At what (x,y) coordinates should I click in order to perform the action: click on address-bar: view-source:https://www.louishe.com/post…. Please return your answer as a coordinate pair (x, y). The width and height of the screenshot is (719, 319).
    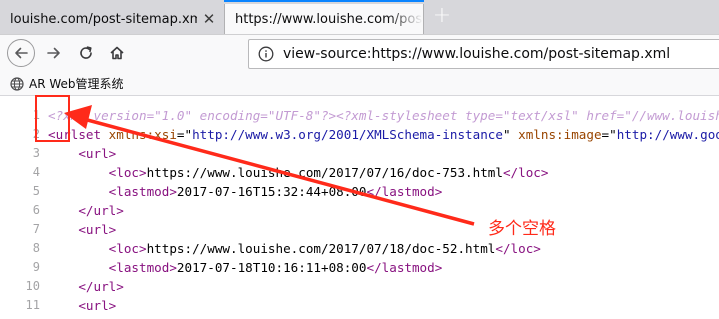
    Looking at the image, I should click on (483, 54).